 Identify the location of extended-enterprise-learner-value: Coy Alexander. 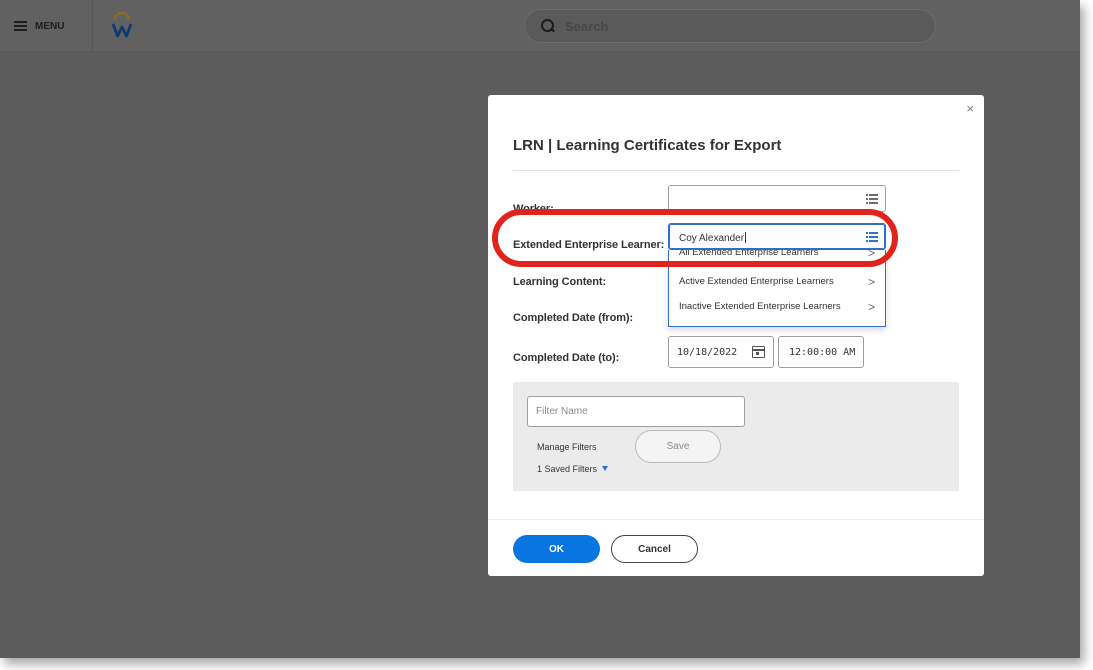
(713, 238).